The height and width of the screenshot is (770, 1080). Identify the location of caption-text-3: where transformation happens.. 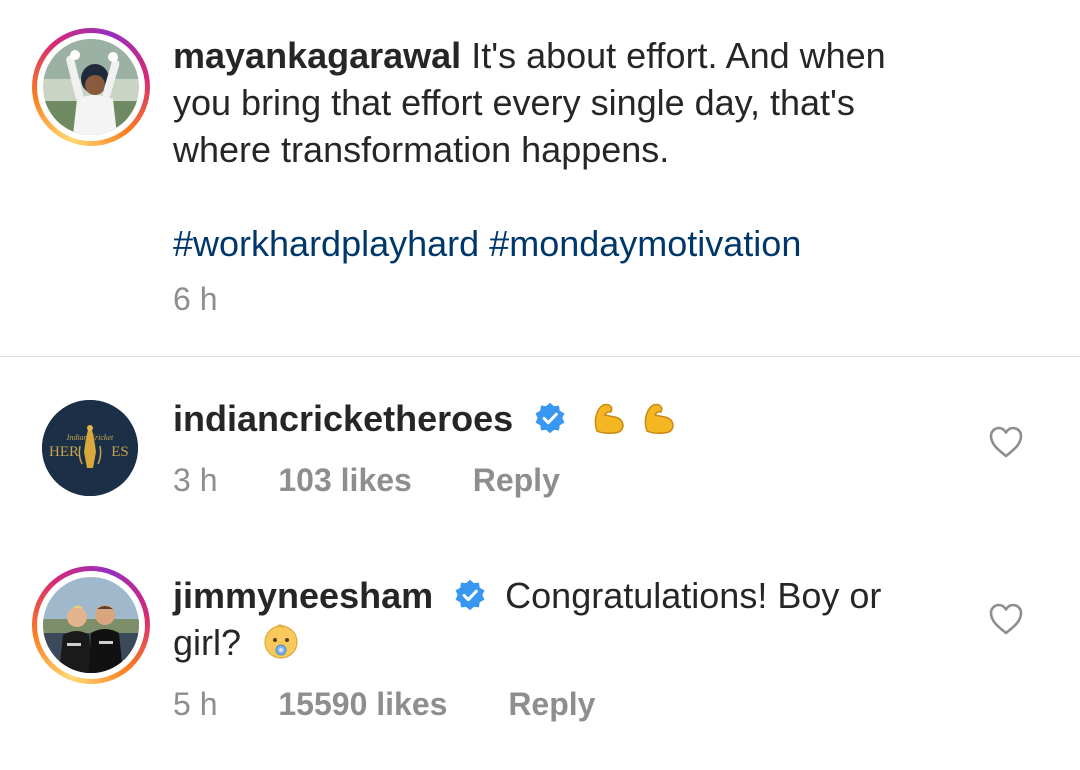
(421, 149).